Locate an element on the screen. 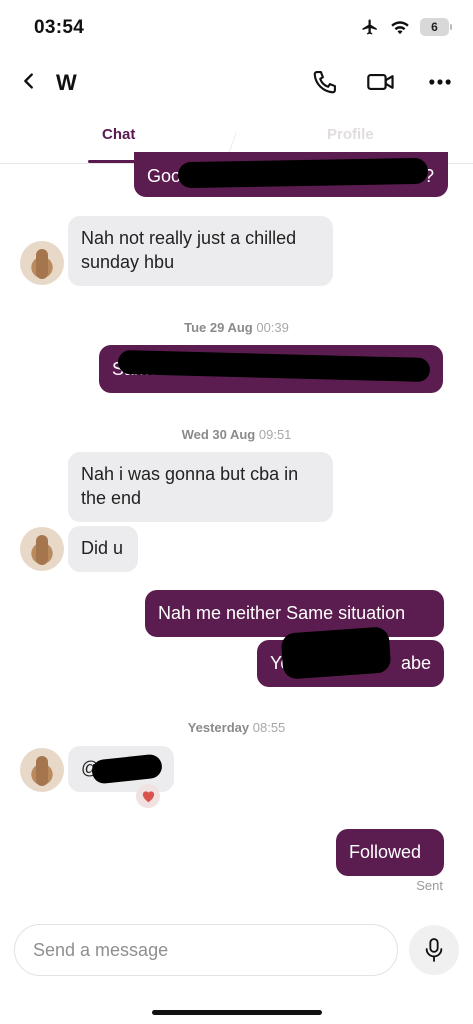 The height and width of the screenshot is (1024, 473). message-text: Followed is located at coordinates (385, 852).